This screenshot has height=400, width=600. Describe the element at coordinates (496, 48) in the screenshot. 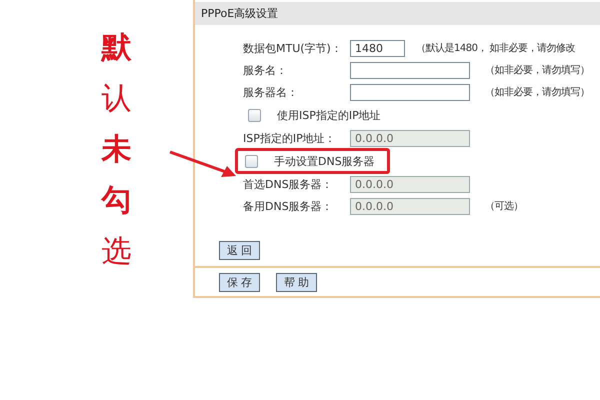

I see `hint-text: （默认是1480， 如非必要，请勿修改` at that location.